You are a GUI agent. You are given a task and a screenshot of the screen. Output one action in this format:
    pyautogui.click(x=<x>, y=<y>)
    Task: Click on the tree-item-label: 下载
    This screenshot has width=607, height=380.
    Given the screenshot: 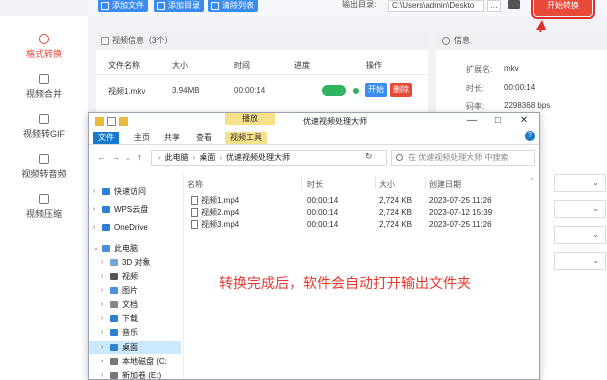 What is the action you would take?
    pyautogui.click(x=130, y=318)
    